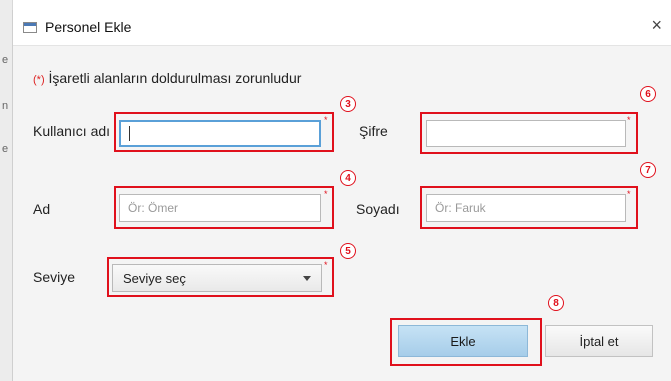 Image resolution: width=671 pixels, height=381 pixels. I want to click on add-button: Ekle, so click(463, 341).